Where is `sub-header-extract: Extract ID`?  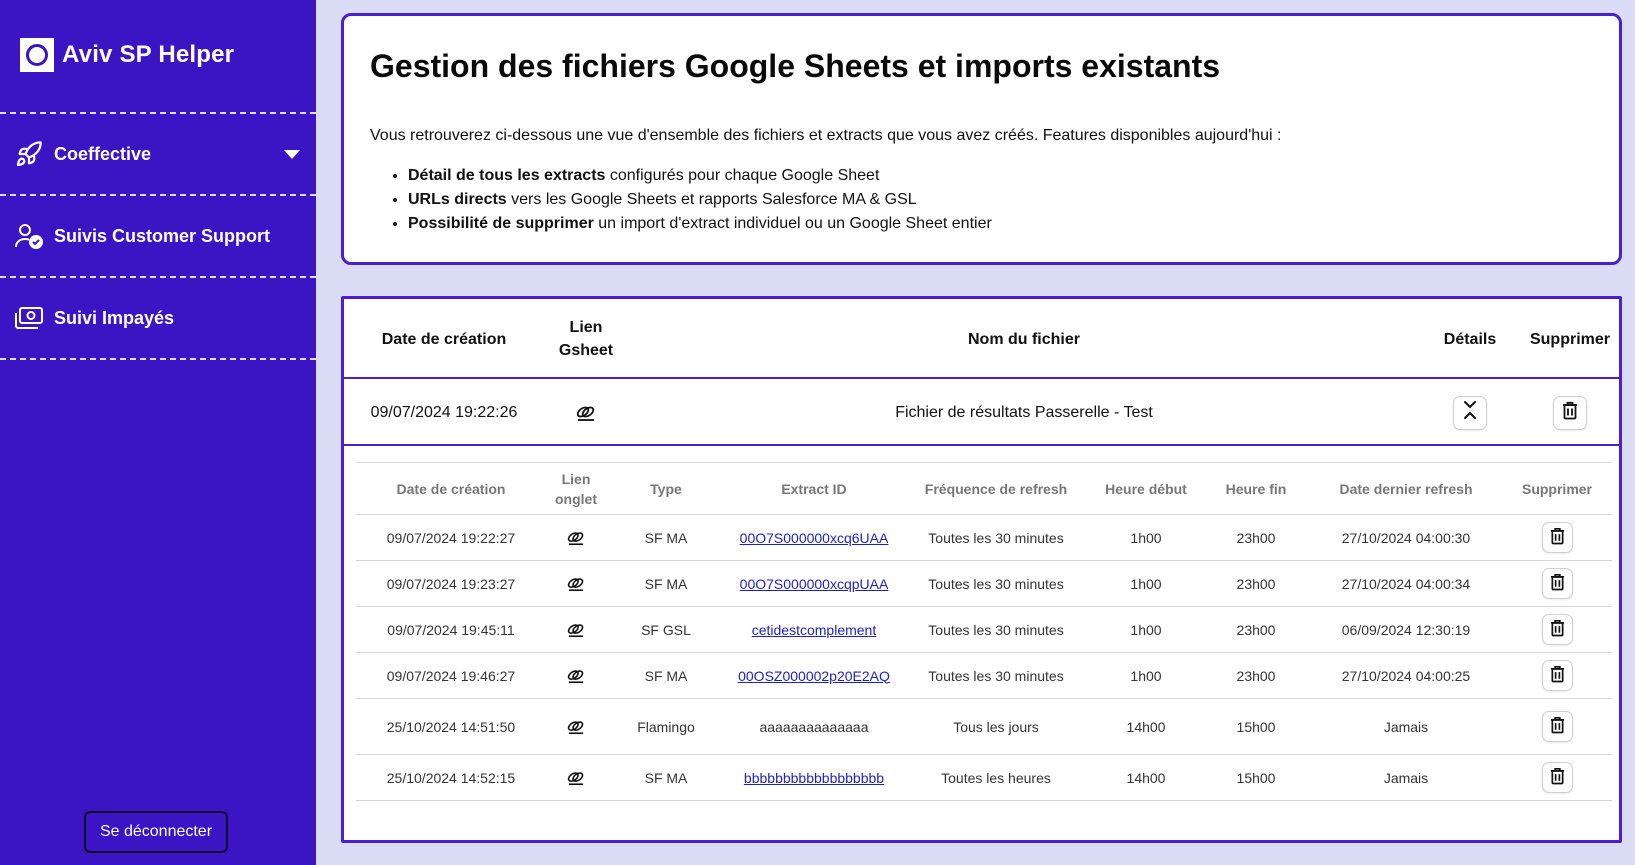 sub-header-extract: Extract ID is located at coordinates (814, 489).